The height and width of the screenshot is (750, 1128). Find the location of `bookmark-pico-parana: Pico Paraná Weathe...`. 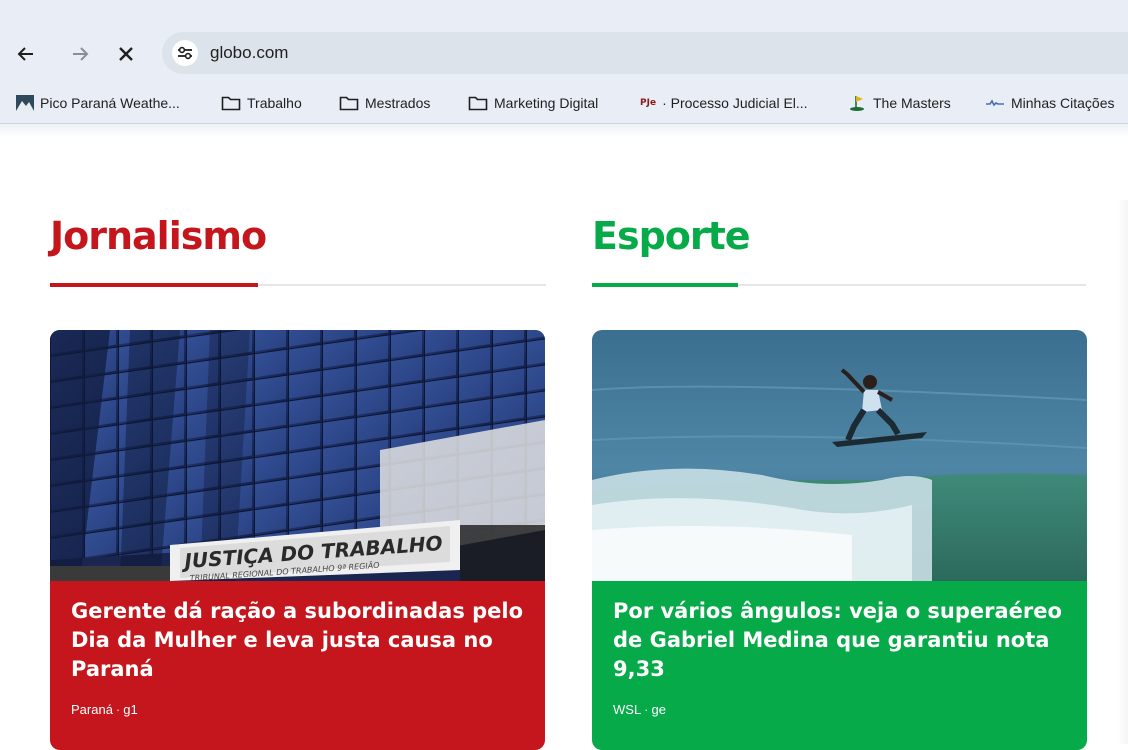

bookmark-pico-parana: Pico Paraná Weathe... is located at coordinates (98, 103).